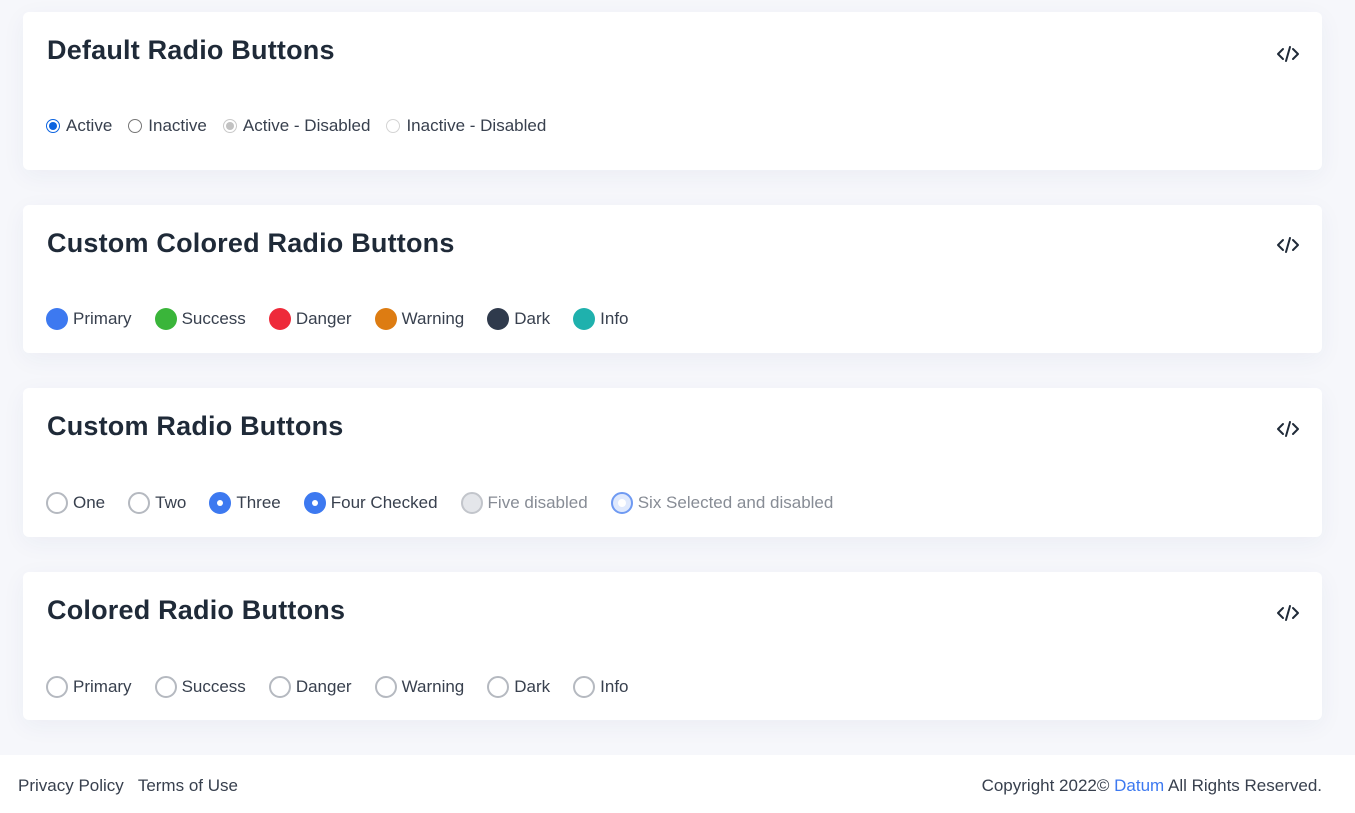 This screenshot has width=1355, height=813. I want to click on radio-label: Two, so click(171, 502).